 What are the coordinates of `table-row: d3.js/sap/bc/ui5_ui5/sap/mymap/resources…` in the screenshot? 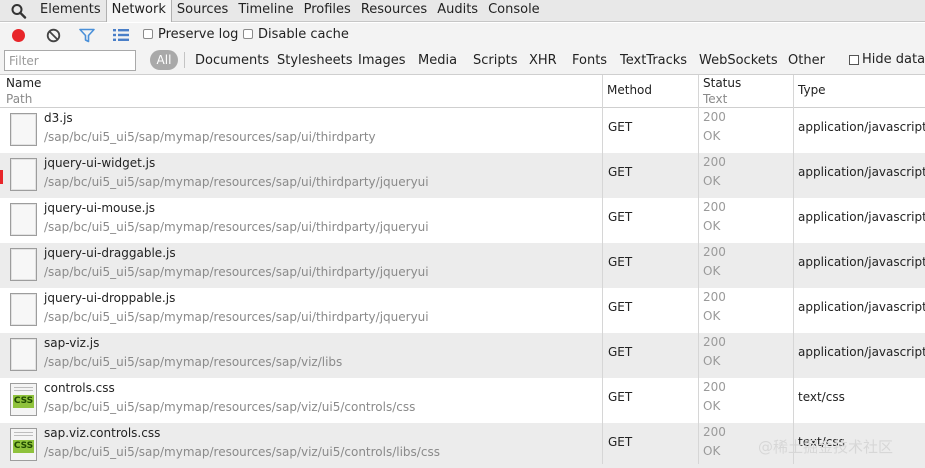 It's located at (462, 130).